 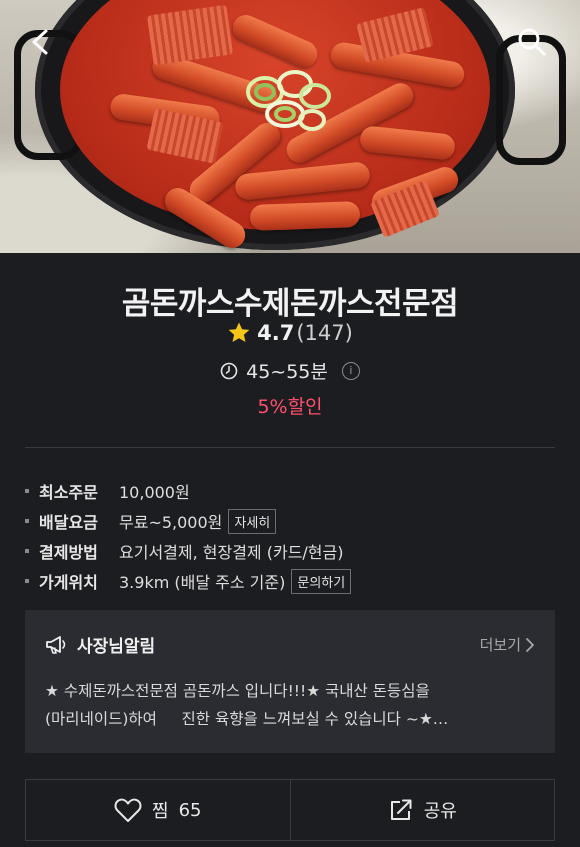 What do you see at coordinates (290, 521) in the screenshot?
I see `detail-row-delivery-fee: 배달요금 무료~5,000원 자세히` at bounding box center [290, 521].